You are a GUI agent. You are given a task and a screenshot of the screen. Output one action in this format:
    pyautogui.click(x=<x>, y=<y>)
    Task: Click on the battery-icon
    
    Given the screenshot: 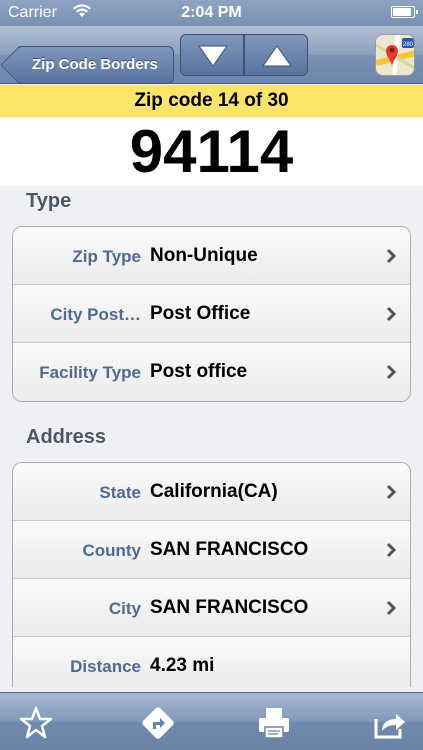 What is the action you would take?
    pyautogui.click(x=404, y=12)
    